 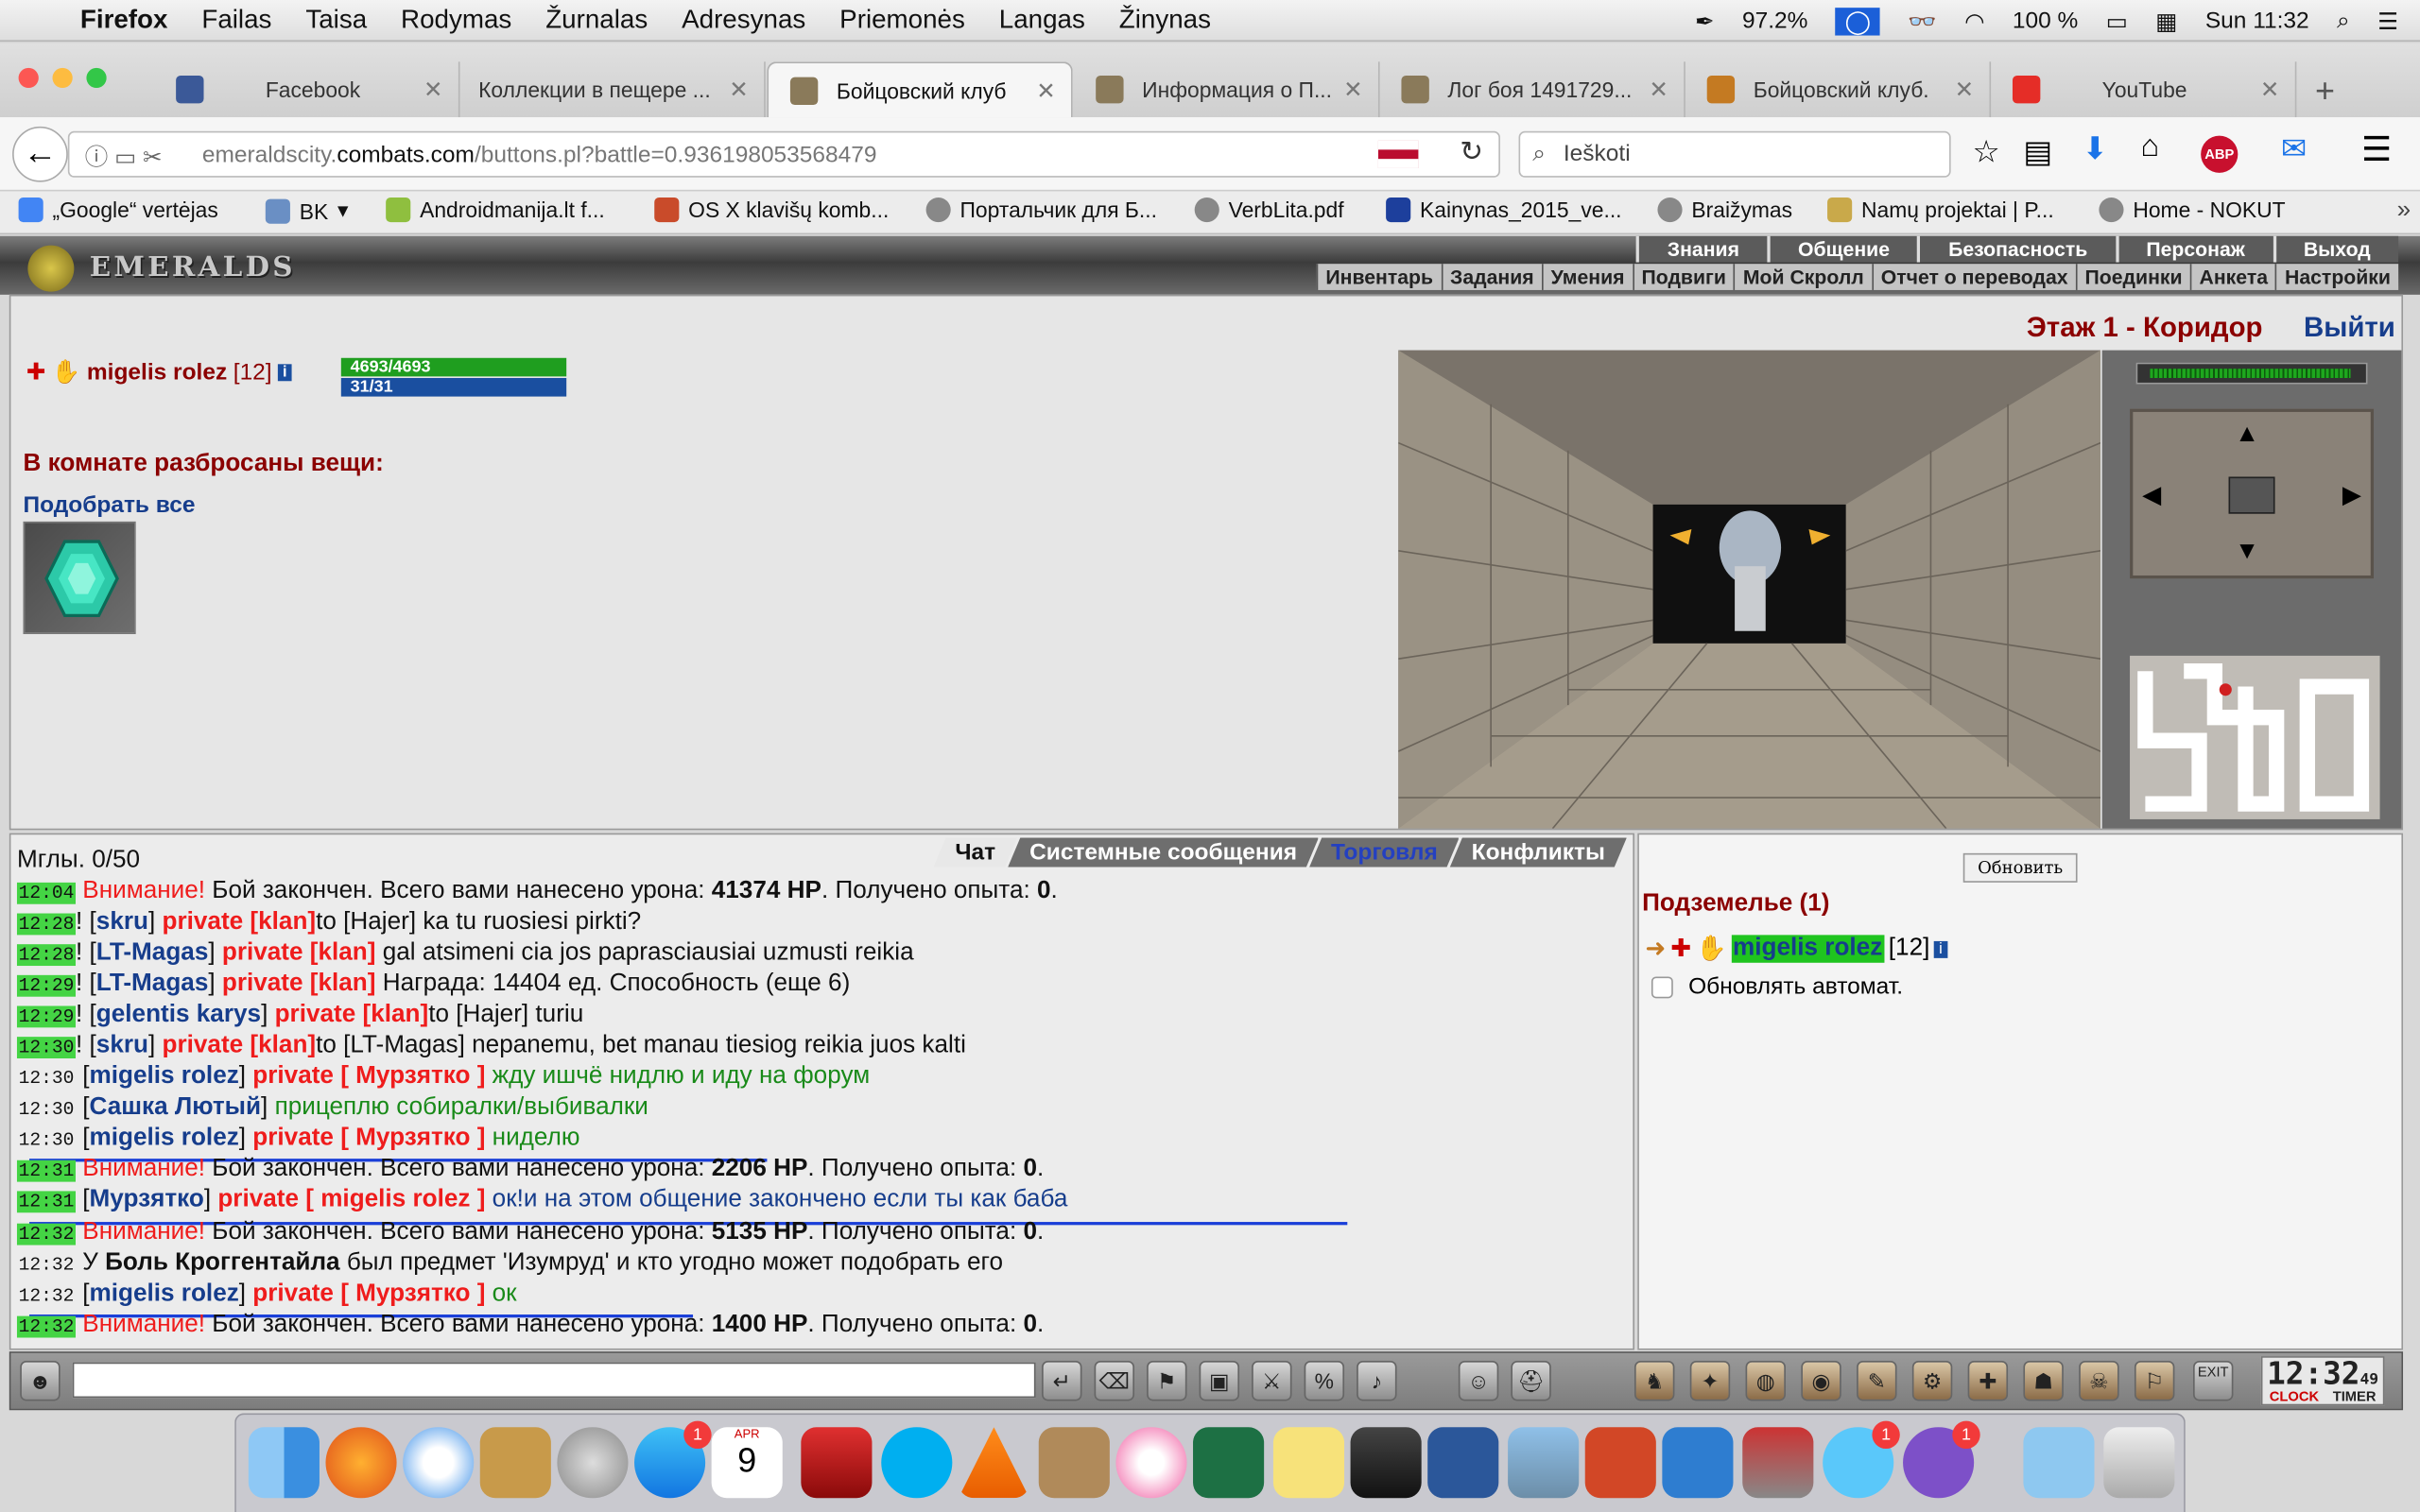 What do you see at coordinates (596, 20) in the screenshot?
I see `menu-item-history: Žurnalas` at bounding box center [596, 20].